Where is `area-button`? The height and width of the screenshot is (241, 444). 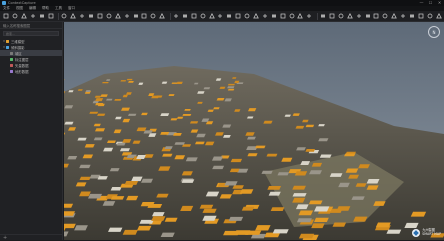
area-button is located at coordinates (135, 16).